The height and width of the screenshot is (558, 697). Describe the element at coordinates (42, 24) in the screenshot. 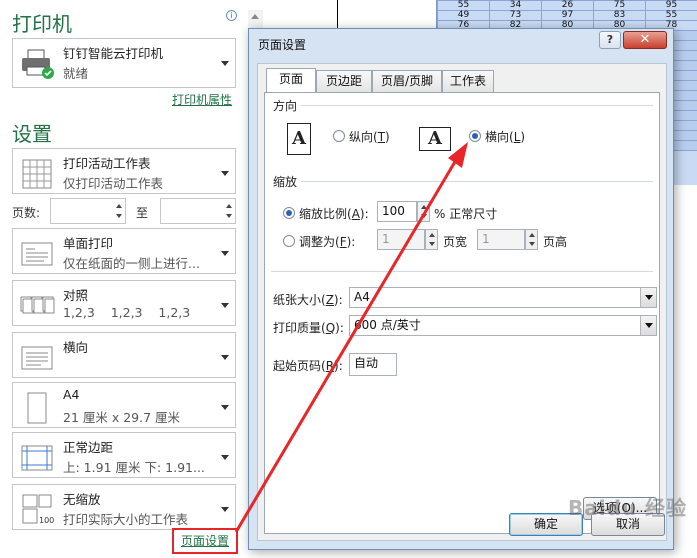

I see `printer-heading: 打印机` at that location.